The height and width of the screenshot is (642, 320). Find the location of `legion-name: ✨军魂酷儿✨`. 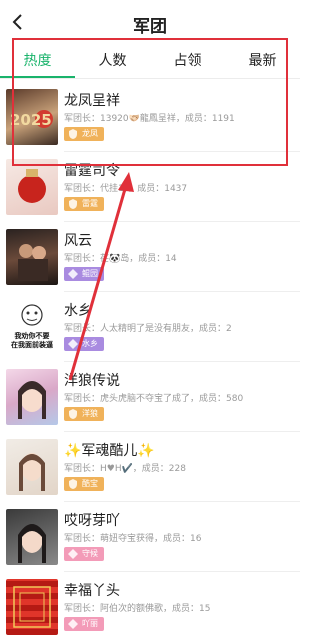

legion-name: ✨军魂酷儿✨ is located at coordinates (109, 451).